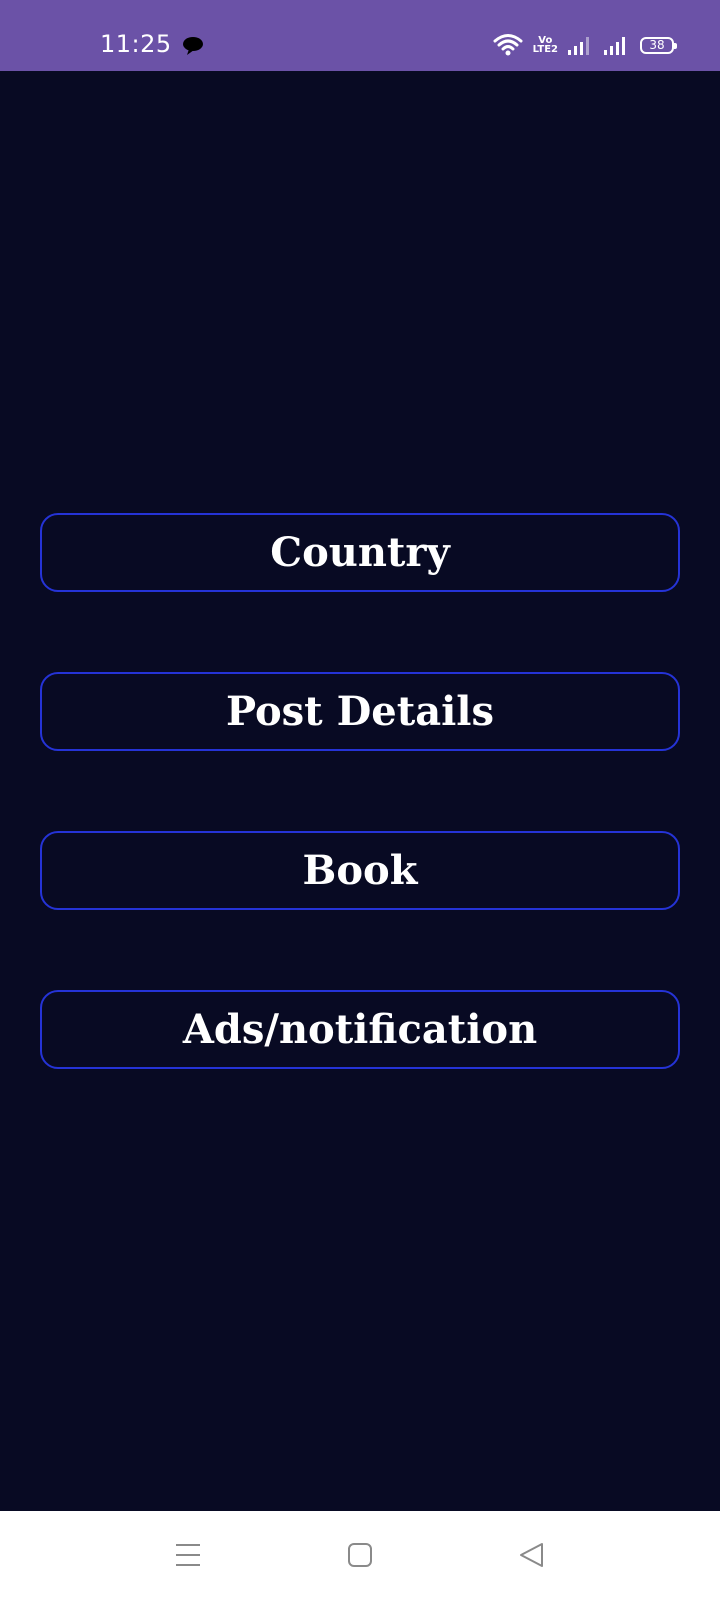 Image resolution: width=720 pixels, height=1600 pixels. I want to click on signal-strength-icon-sim1, so click(578, 46).